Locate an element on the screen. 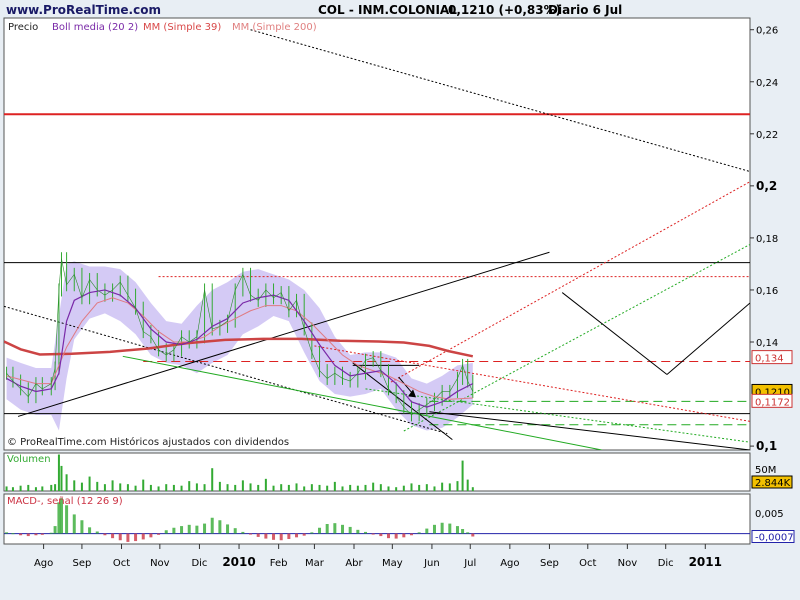  macd-title: MACD-, señal (12 26 9) is located at coordinates (65, 501).